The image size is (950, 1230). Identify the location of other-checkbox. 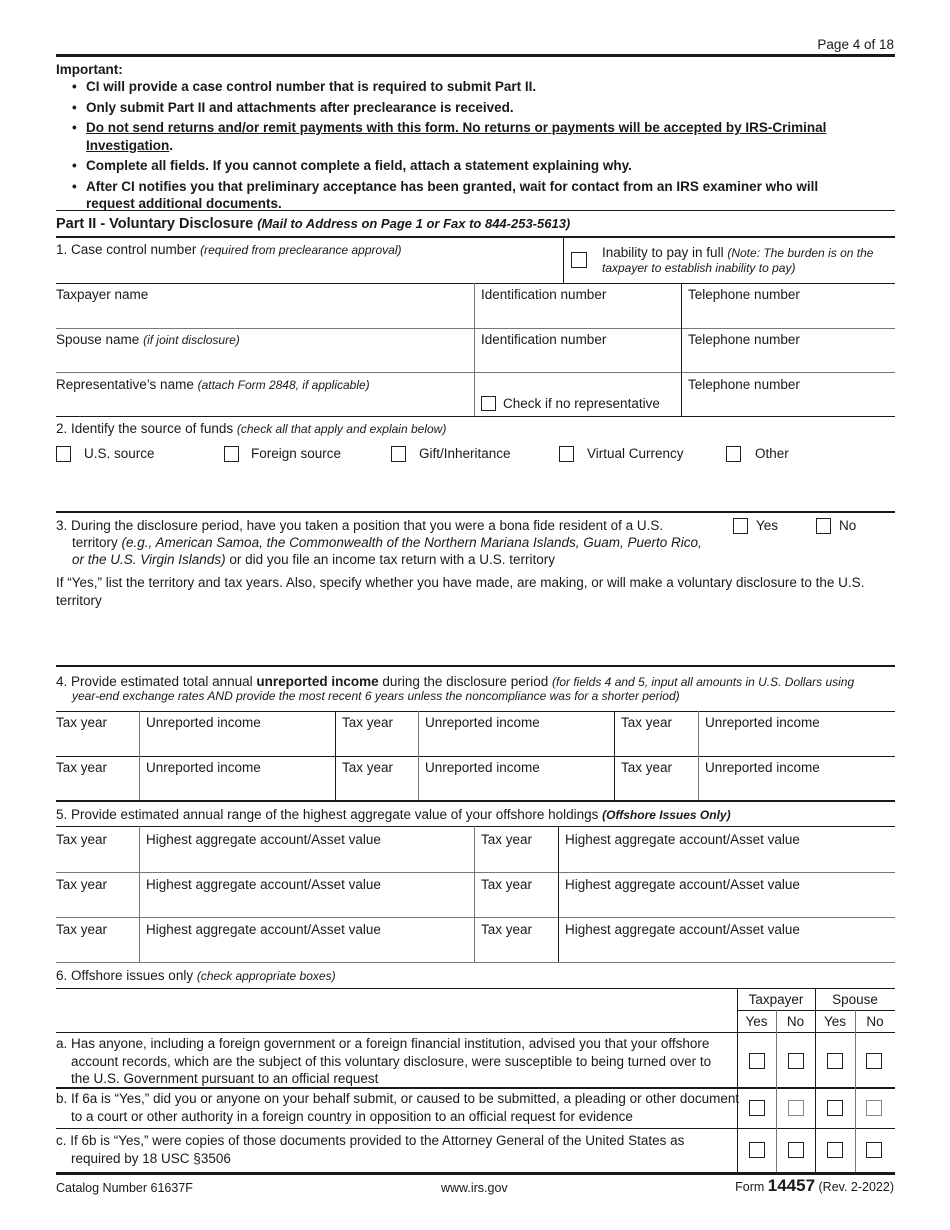
(733, 454).